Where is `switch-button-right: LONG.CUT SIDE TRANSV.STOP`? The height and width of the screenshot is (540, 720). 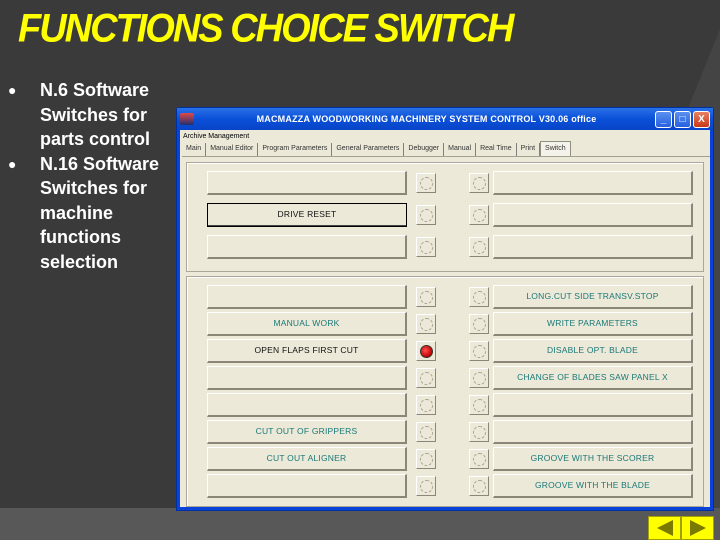 switch-button-right: LONG.CUT SIDE TRANSV.STOP is located at coordinates (593, 297).